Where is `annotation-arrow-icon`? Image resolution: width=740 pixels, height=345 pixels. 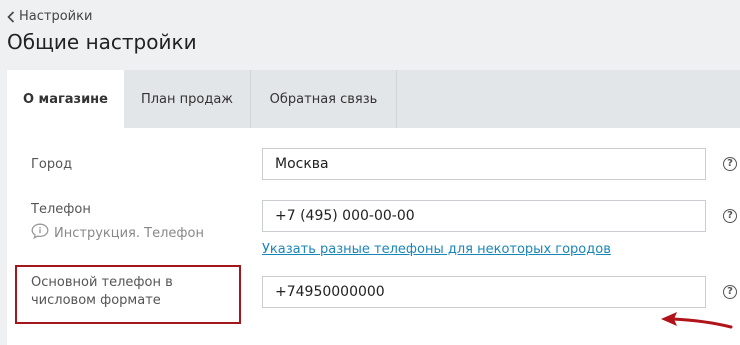 annotation-arrow-icon is located at coordinates (697, 321).